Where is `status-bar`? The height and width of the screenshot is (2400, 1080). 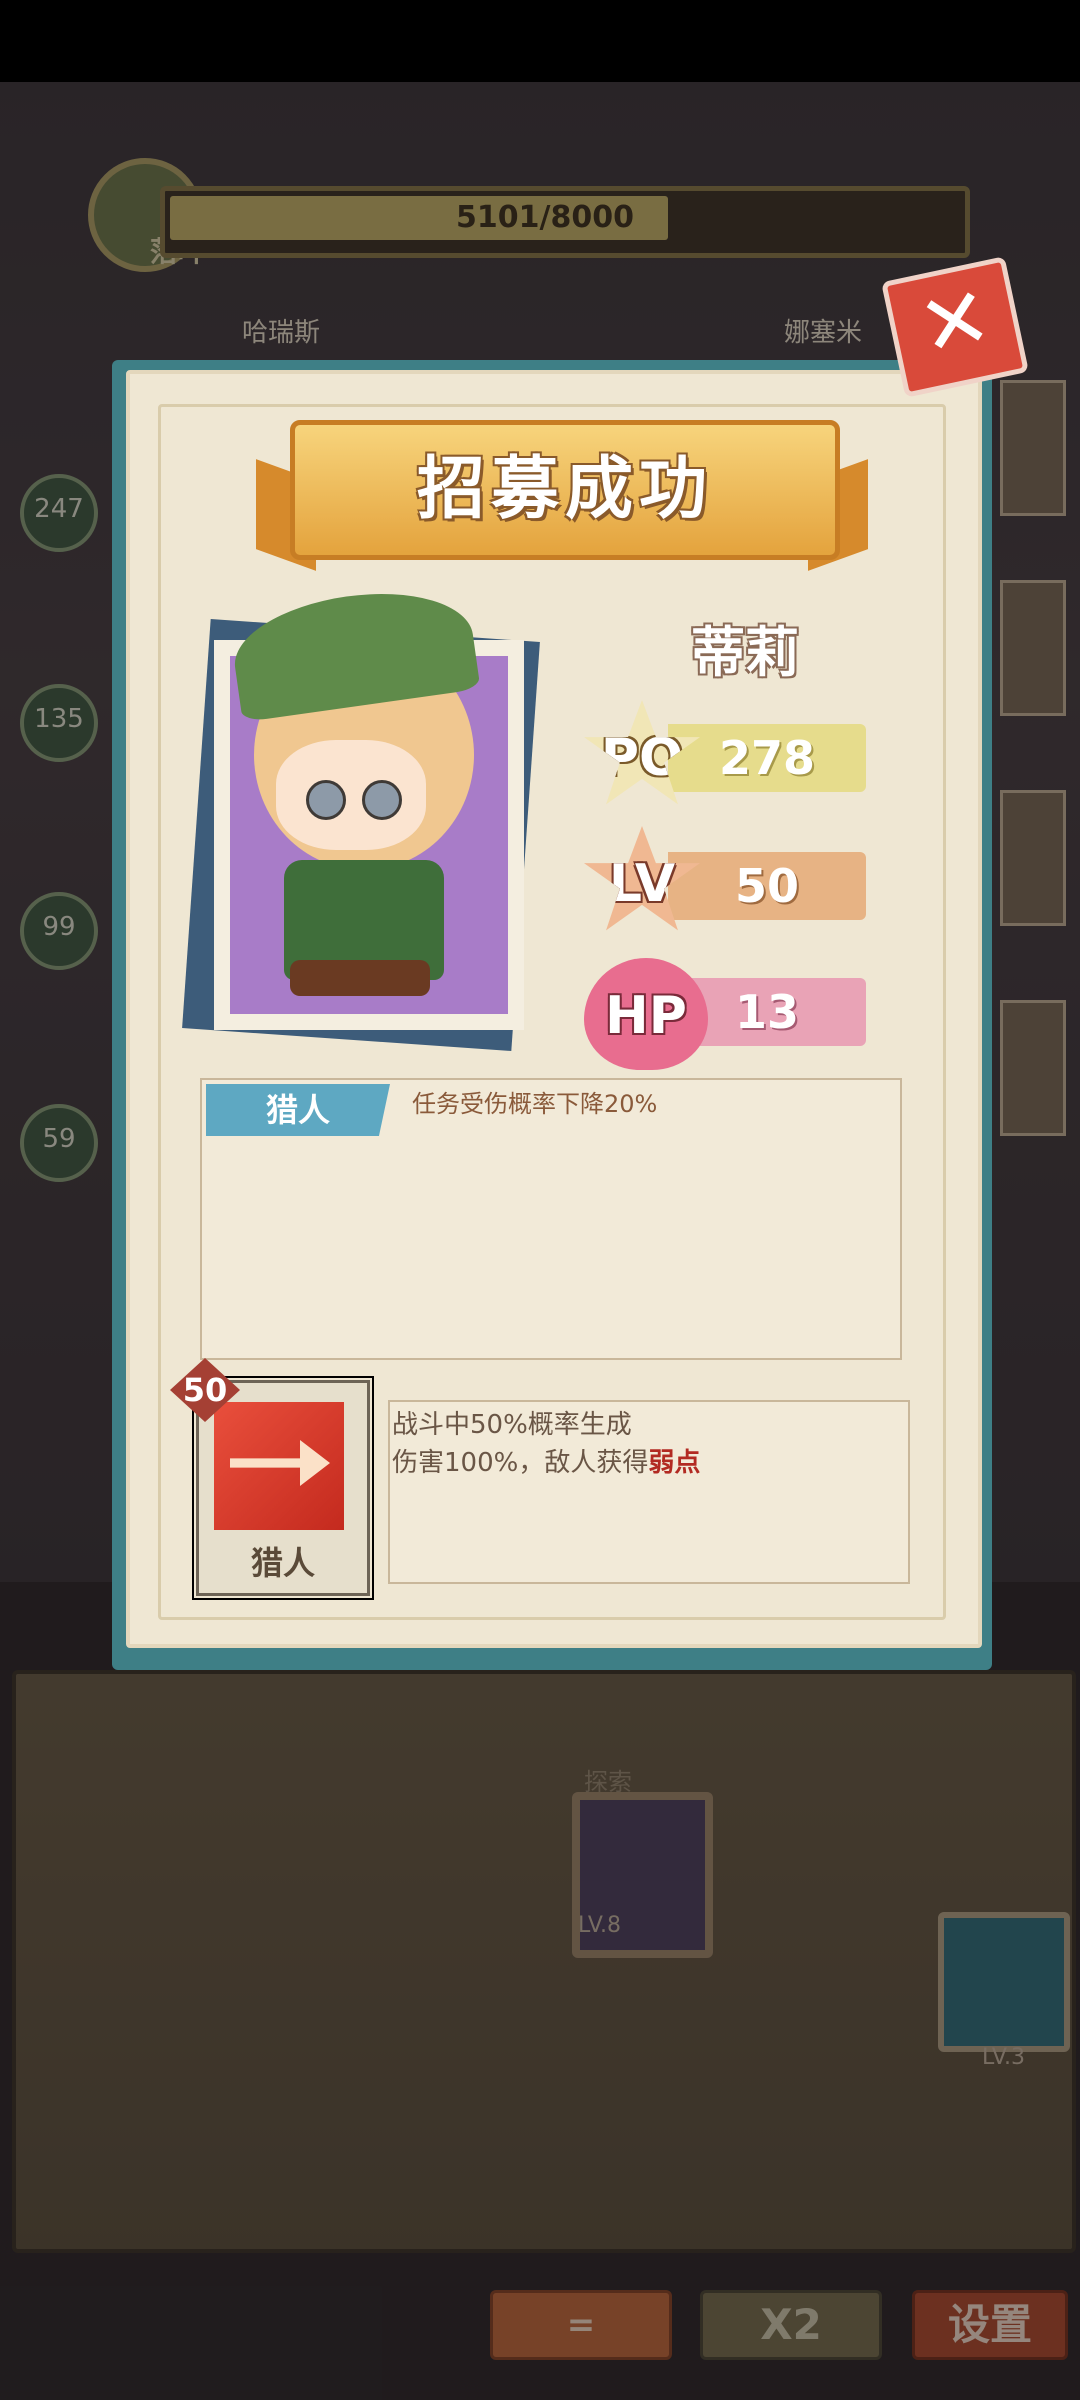
status-bar is located at coordinates (540, 41).